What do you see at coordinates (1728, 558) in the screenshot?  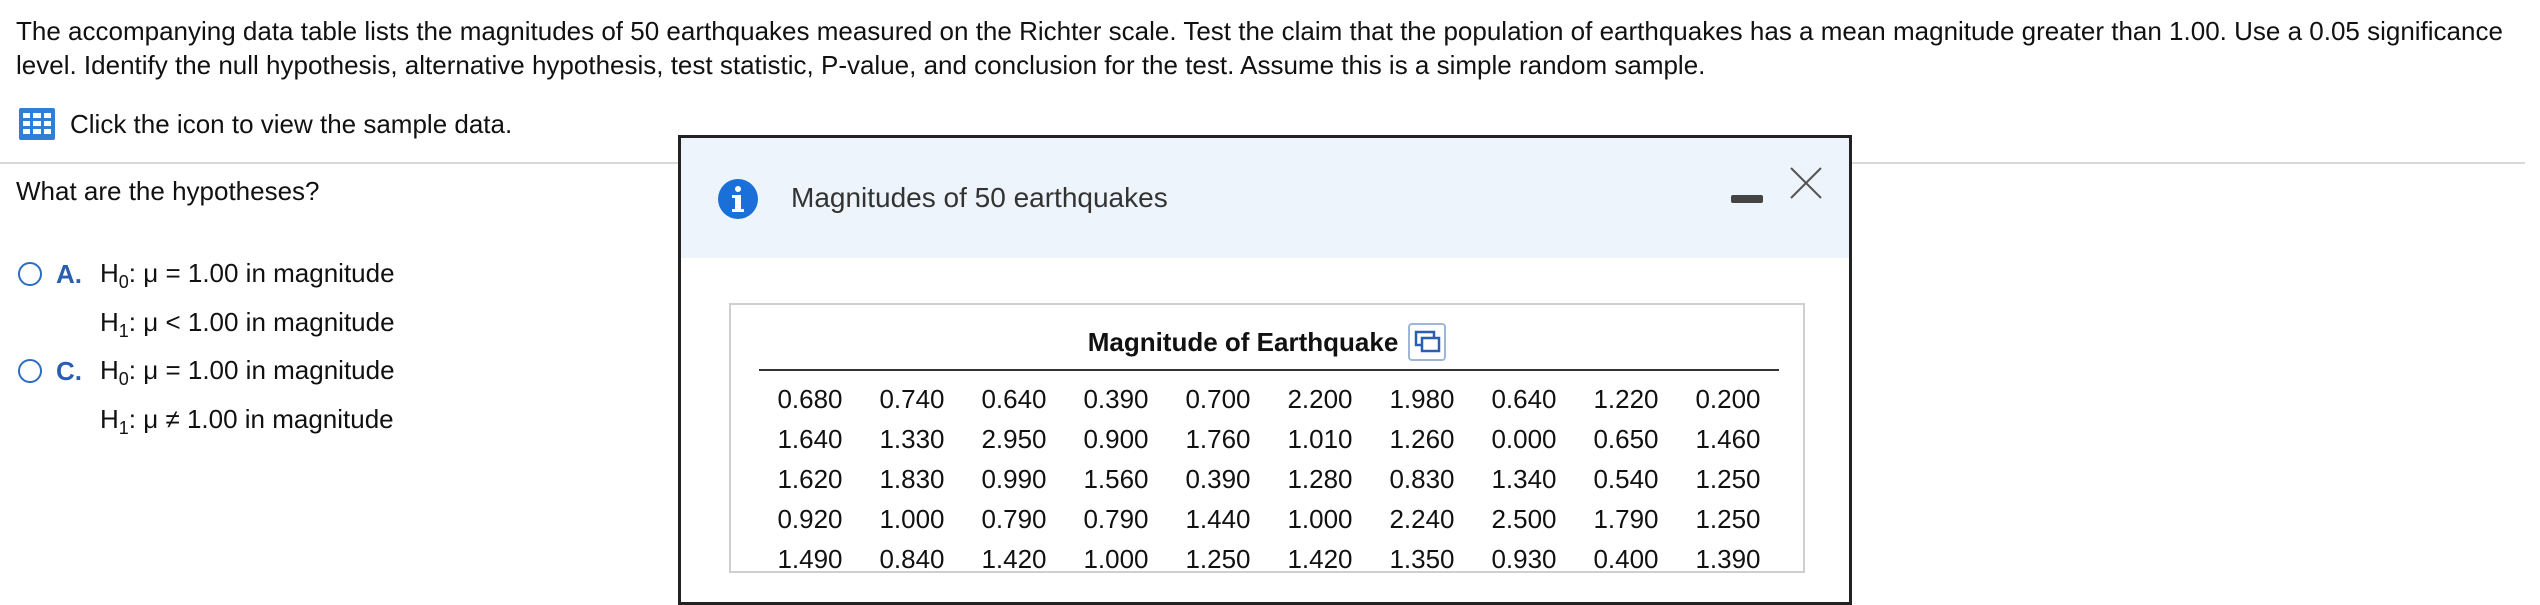 I see `table-cell: 1.390` at bounding box center [1728, 558].